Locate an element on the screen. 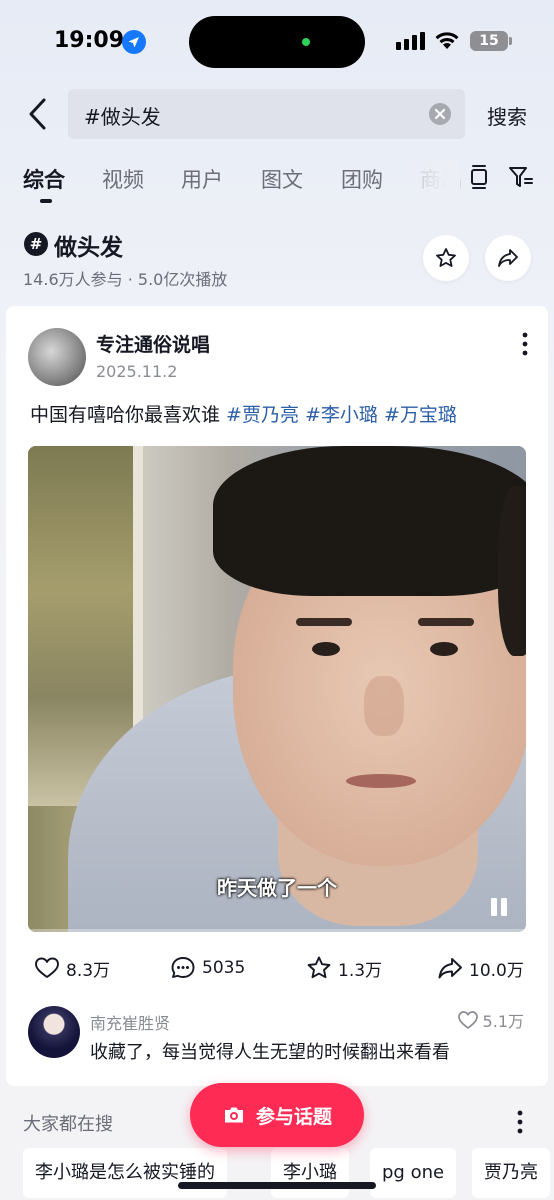  favorite-button: 1.3万 is located at coordinates (344, 968).